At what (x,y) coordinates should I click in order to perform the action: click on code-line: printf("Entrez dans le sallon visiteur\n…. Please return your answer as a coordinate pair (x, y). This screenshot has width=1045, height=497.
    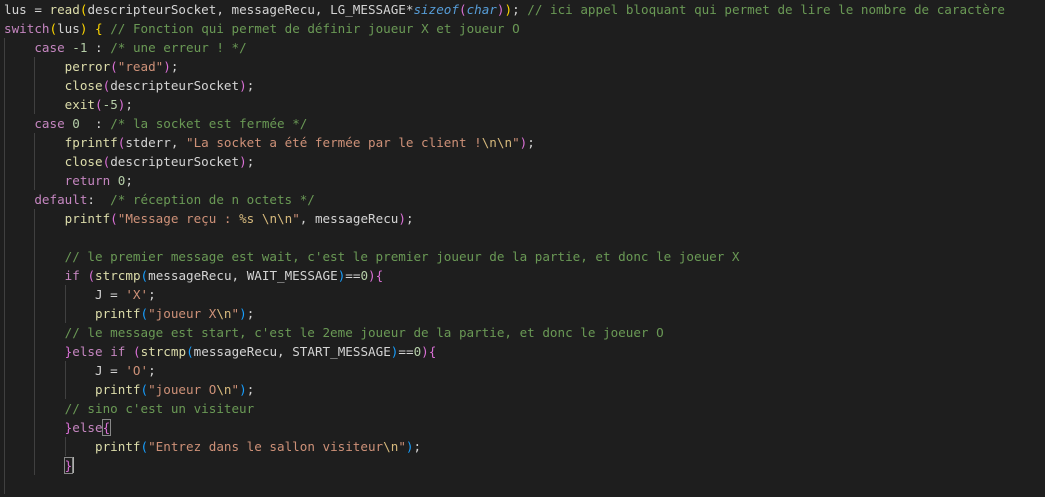
    Looking at the image, I should click on (523, 446).